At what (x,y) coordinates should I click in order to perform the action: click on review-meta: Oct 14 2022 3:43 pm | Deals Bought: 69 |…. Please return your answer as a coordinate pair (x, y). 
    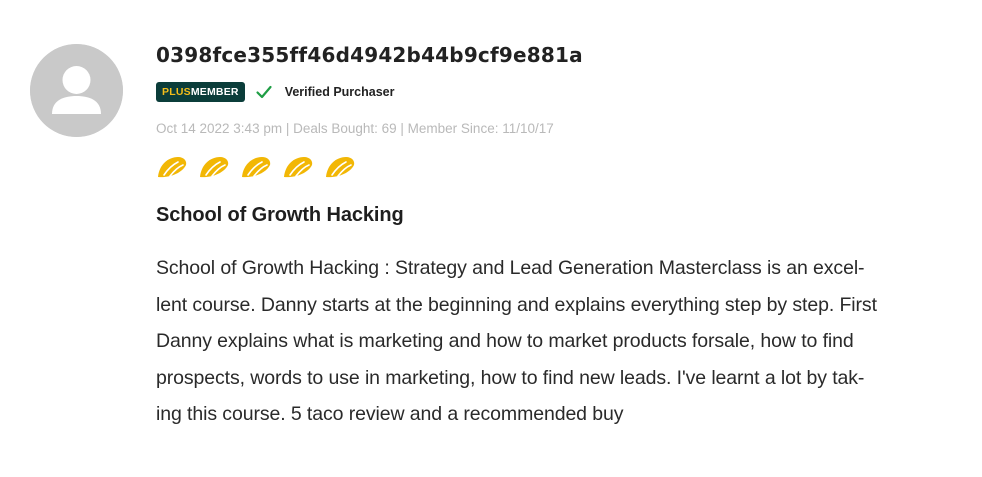
    Looking at the image, I should click on (355, 128).